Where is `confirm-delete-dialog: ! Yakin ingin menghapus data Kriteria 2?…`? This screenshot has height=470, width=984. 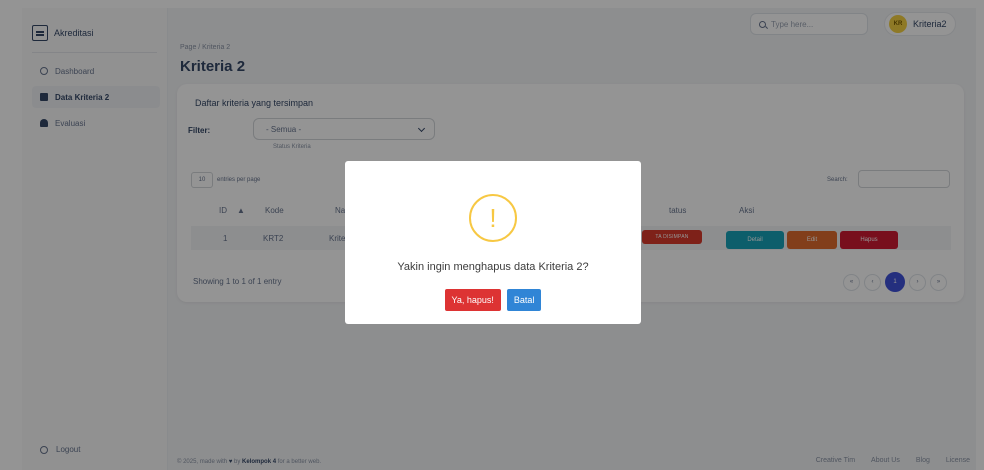
confirm-delete-dialog: ! Yakin ingin menghapus data Kriteria 2?… is located at coordinates (493, 242).